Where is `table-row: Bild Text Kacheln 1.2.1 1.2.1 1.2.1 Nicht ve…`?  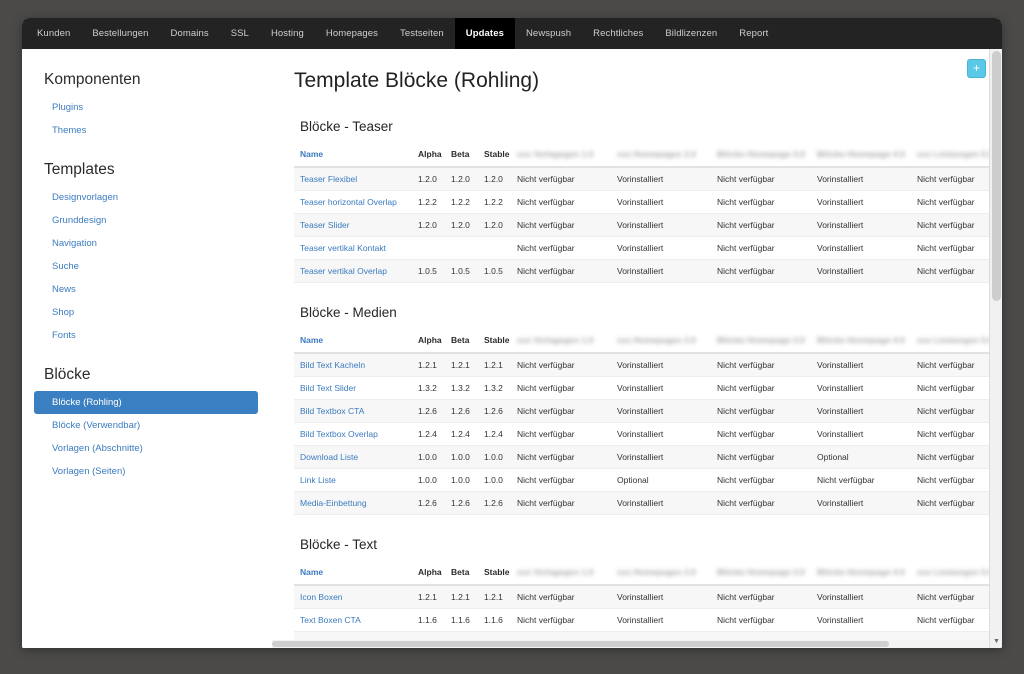 table-row: Bild Text Kacheln 1.2.1 1.2.1 1.2.1 Nicht ve… is located at coordinates (648, 365).